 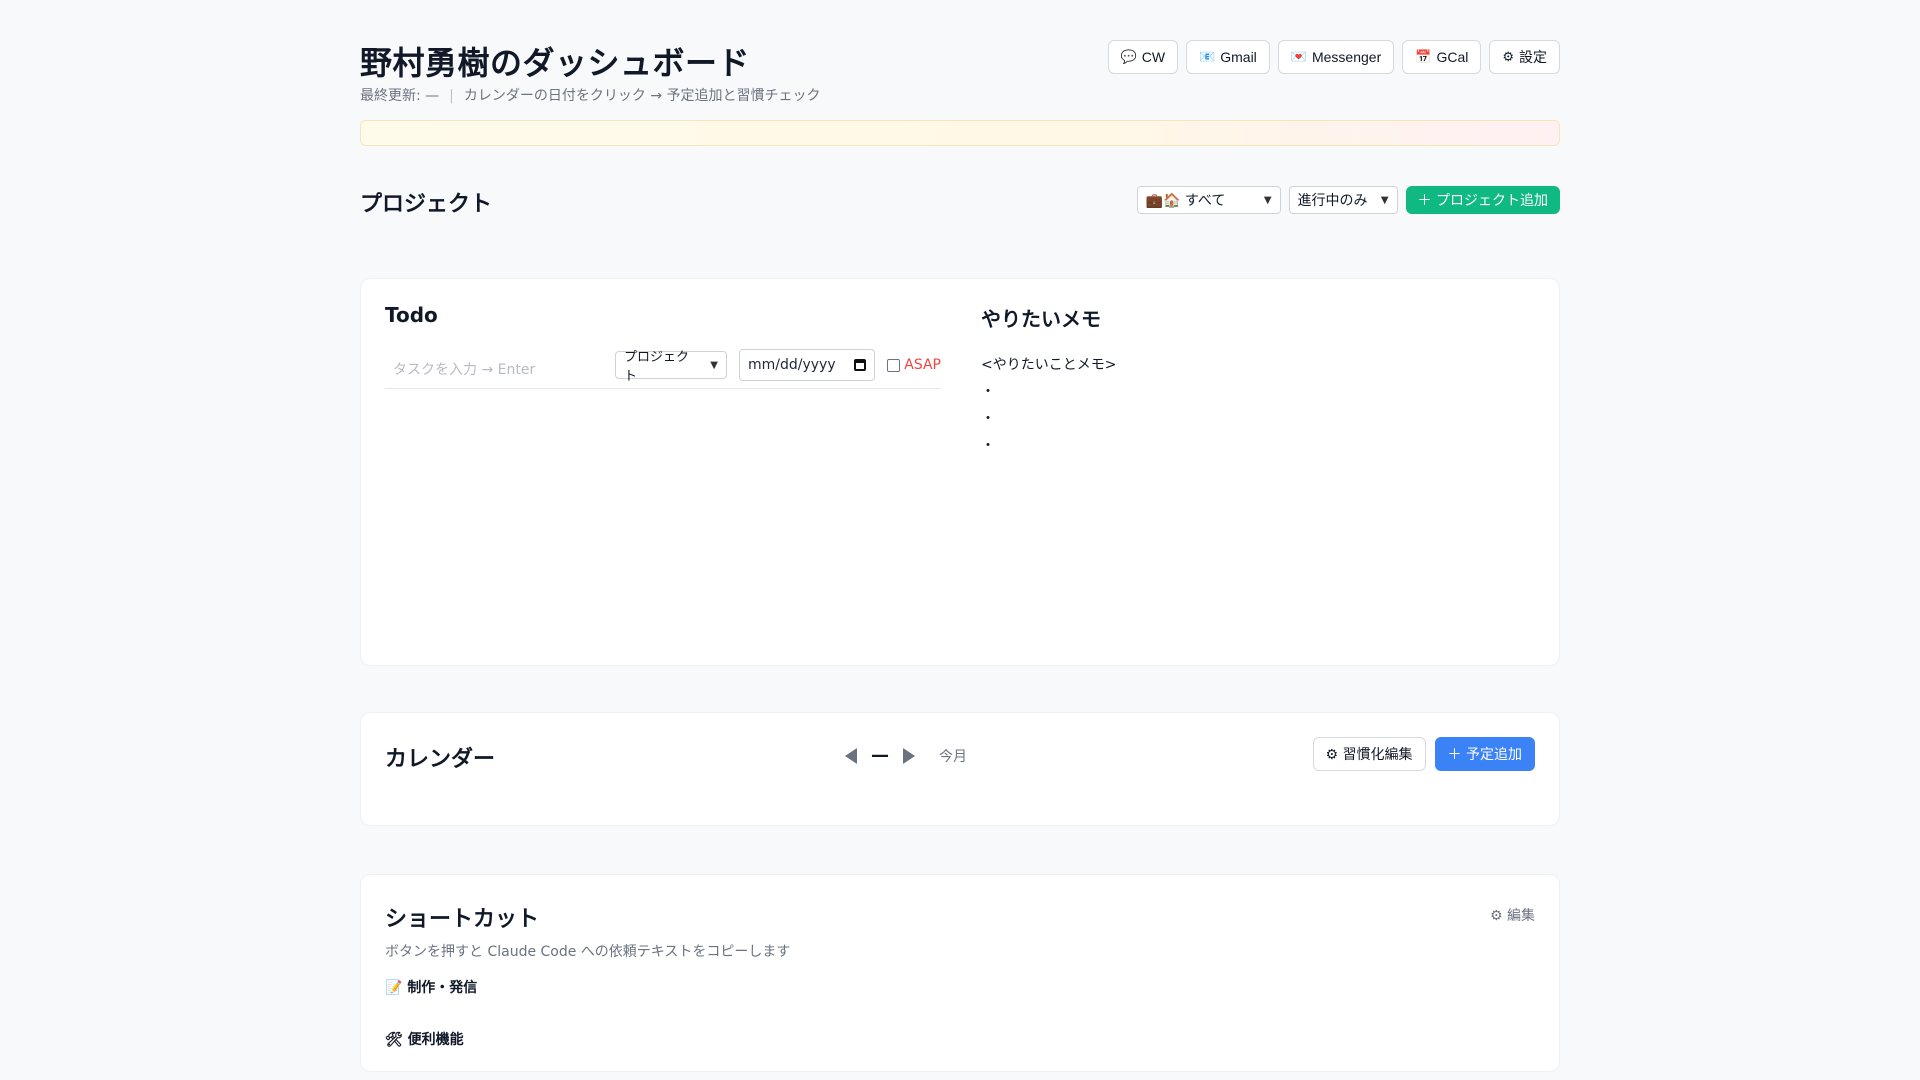 I want to click on asap-checkbox, so click(x=894, y=365).